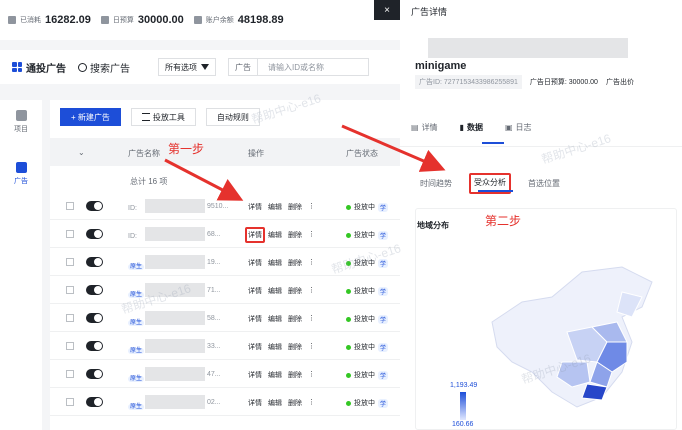  What do you see at coordinates (21, 115) in the screenshot?
I see `project-icon` at bounding box center [21, 115].